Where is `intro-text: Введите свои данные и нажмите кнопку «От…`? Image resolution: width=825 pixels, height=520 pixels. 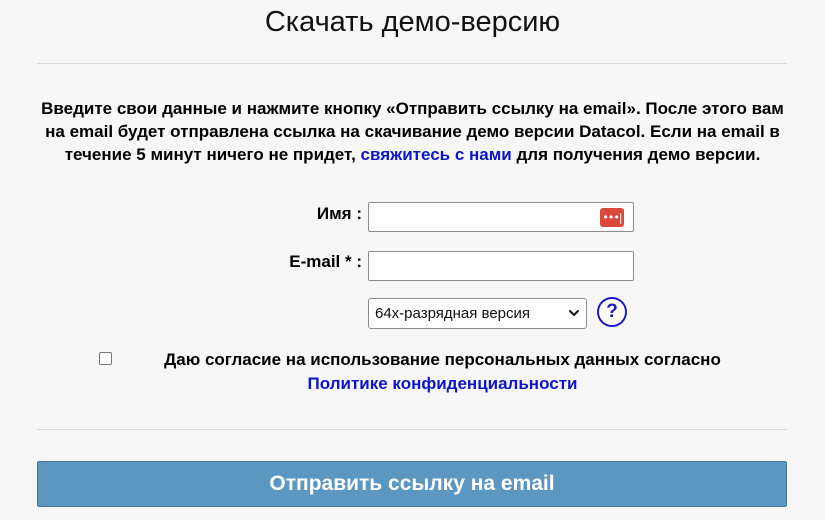
intro-text: Введите свои данные и нажмите кнопку «От… is located at coordinates (412, 131).